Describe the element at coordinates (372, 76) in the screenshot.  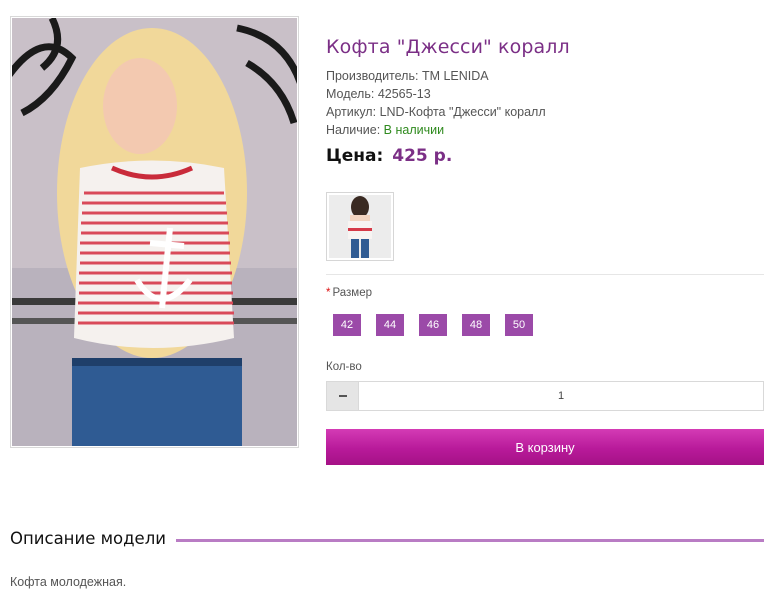
I see `manufacturer-label: Производитель:` at that location.